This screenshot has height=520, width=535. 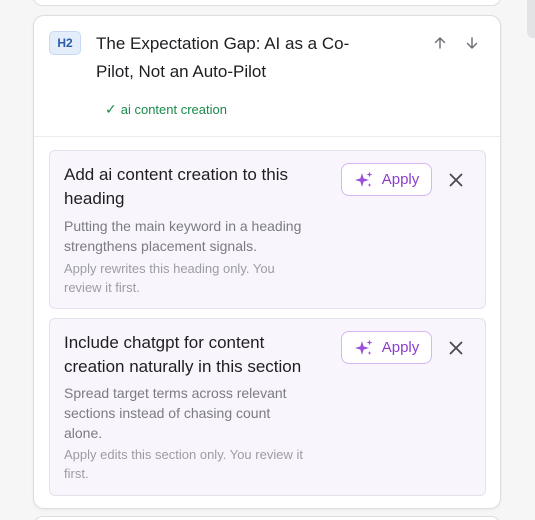 I want to click on previous-section-card, so click(x=267, y=3).